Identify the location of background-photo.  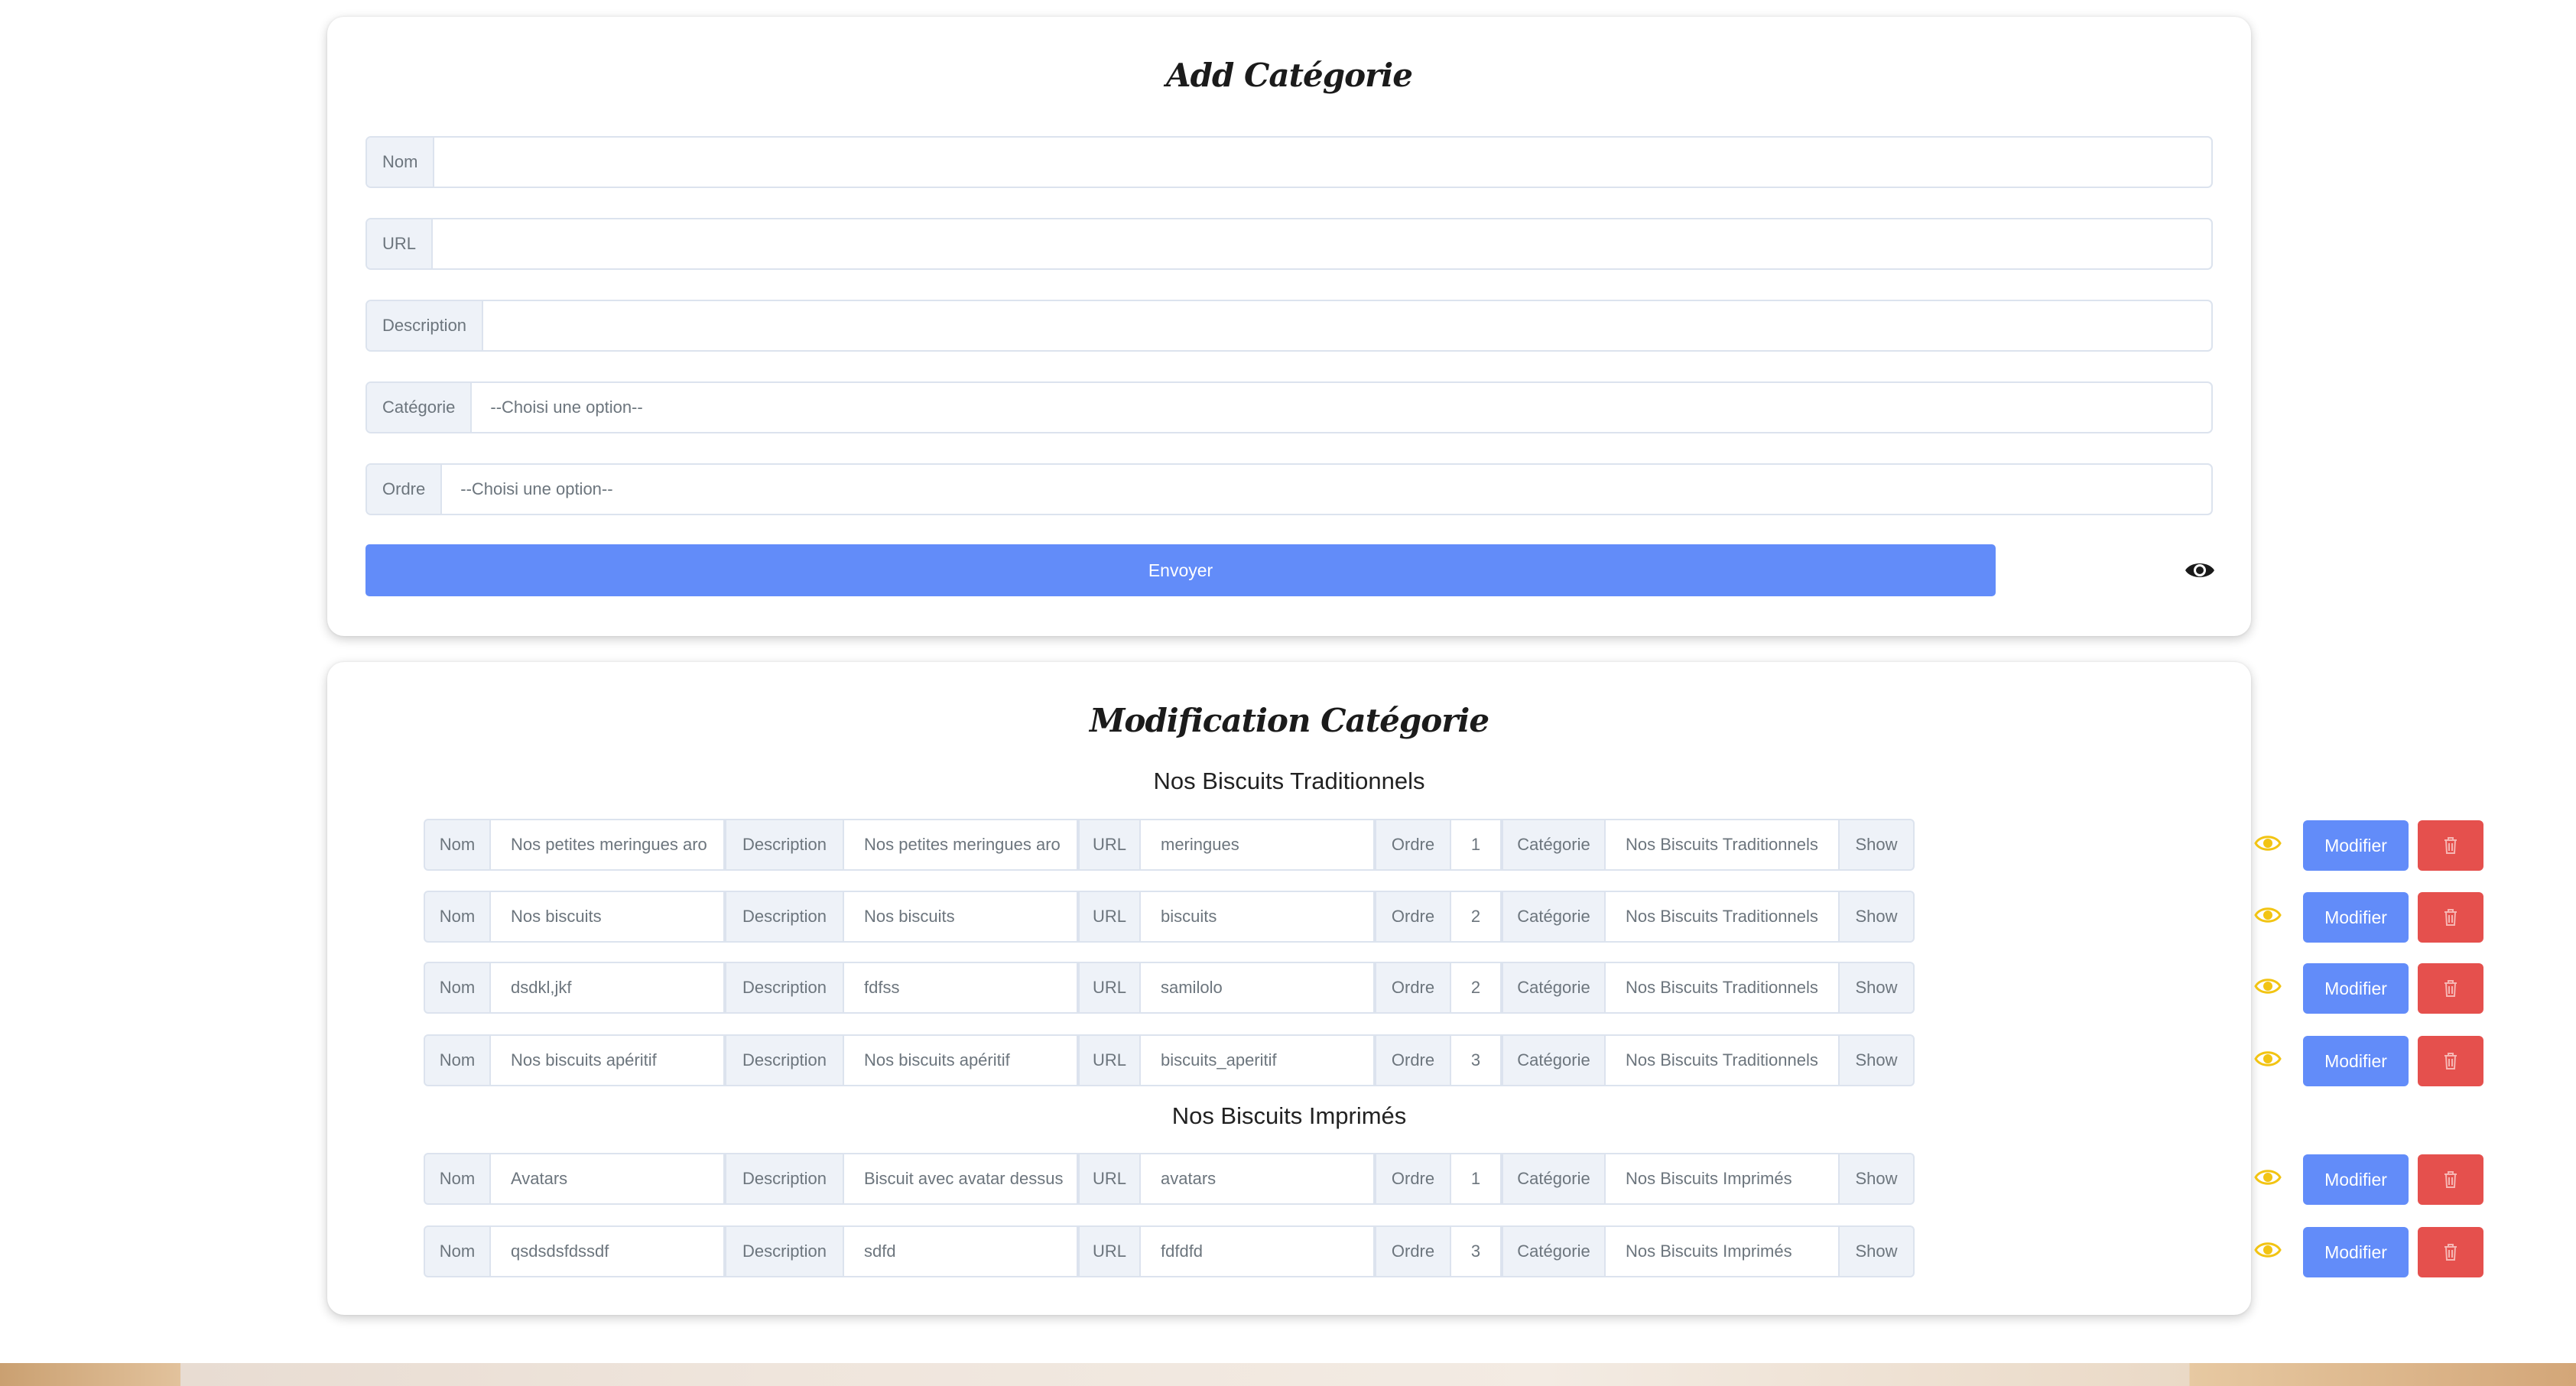
(1288, 1375).